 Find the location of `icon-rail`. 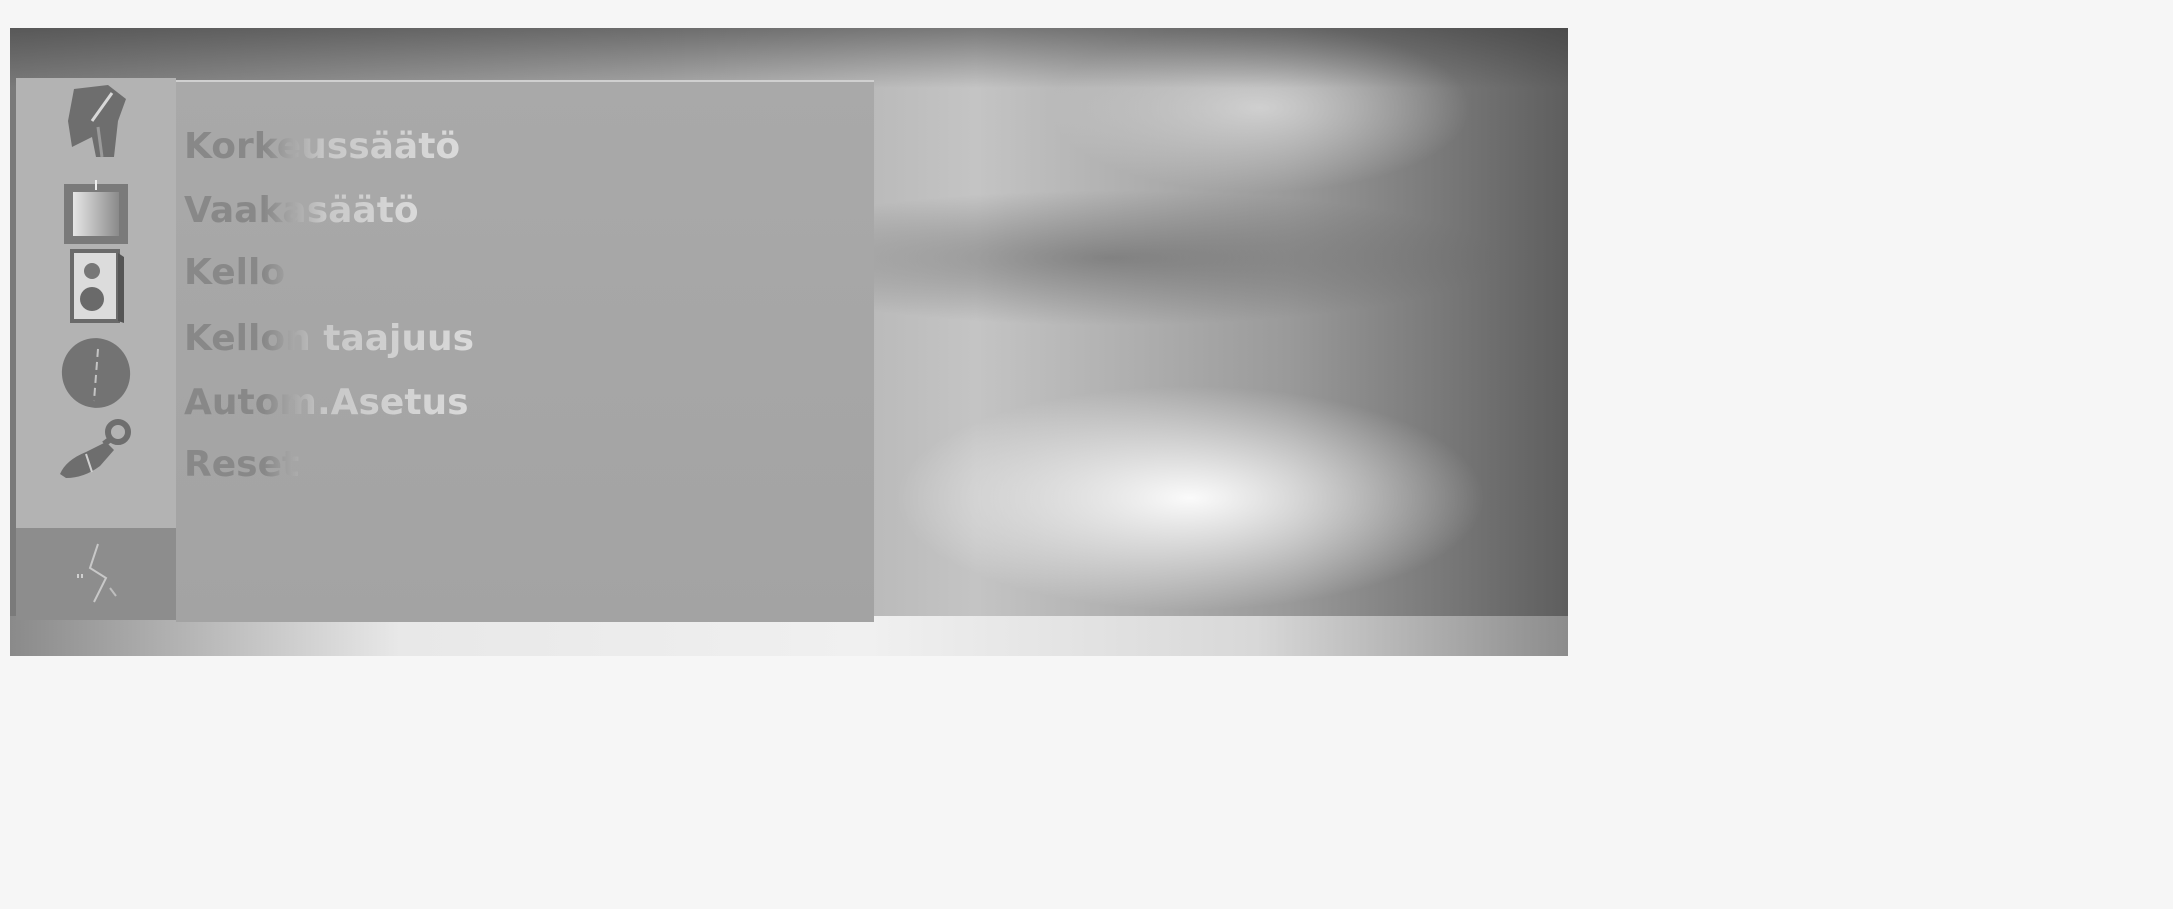

icon-rail is located at coordinates (96, 303).